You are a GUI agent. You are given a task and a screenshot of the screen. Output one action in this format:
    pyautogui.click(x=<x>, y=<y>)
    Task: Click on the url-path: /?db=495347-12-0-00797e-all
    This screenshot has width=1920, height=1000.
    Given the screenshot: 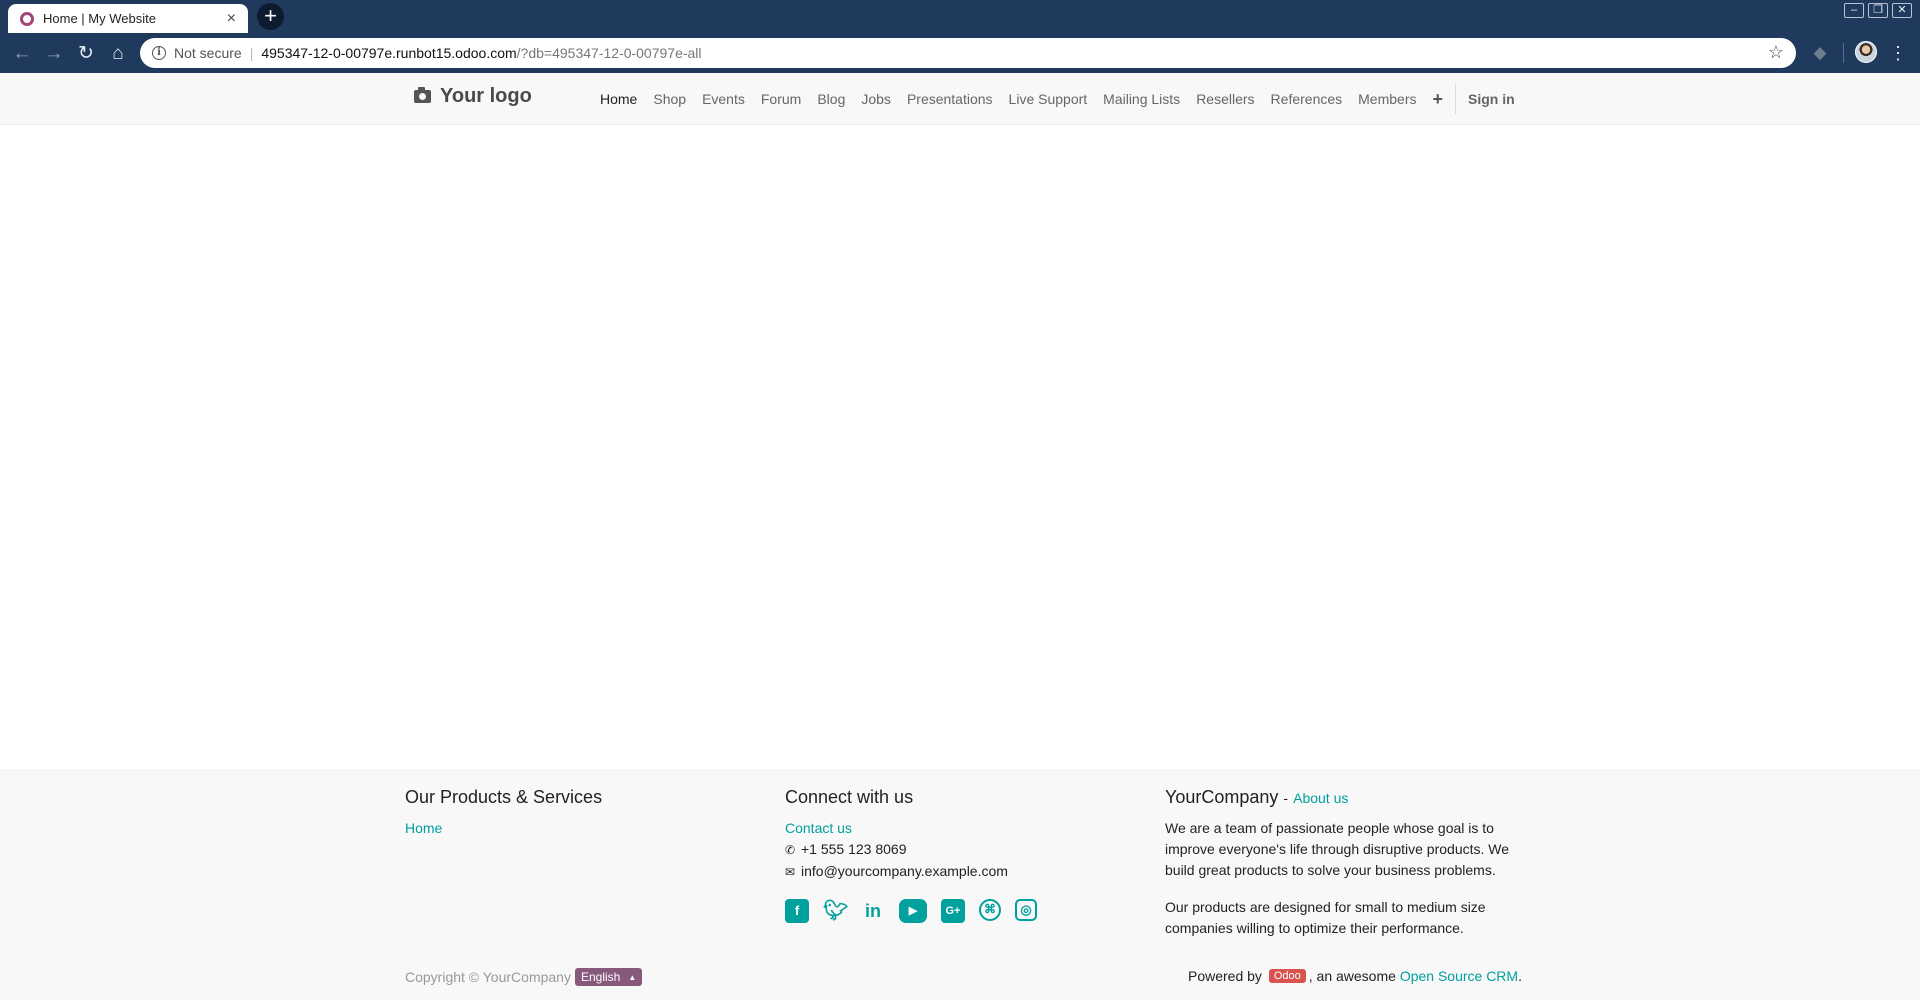 What is the action you would take?
    pyautogui.click(x=609, y=53)
    